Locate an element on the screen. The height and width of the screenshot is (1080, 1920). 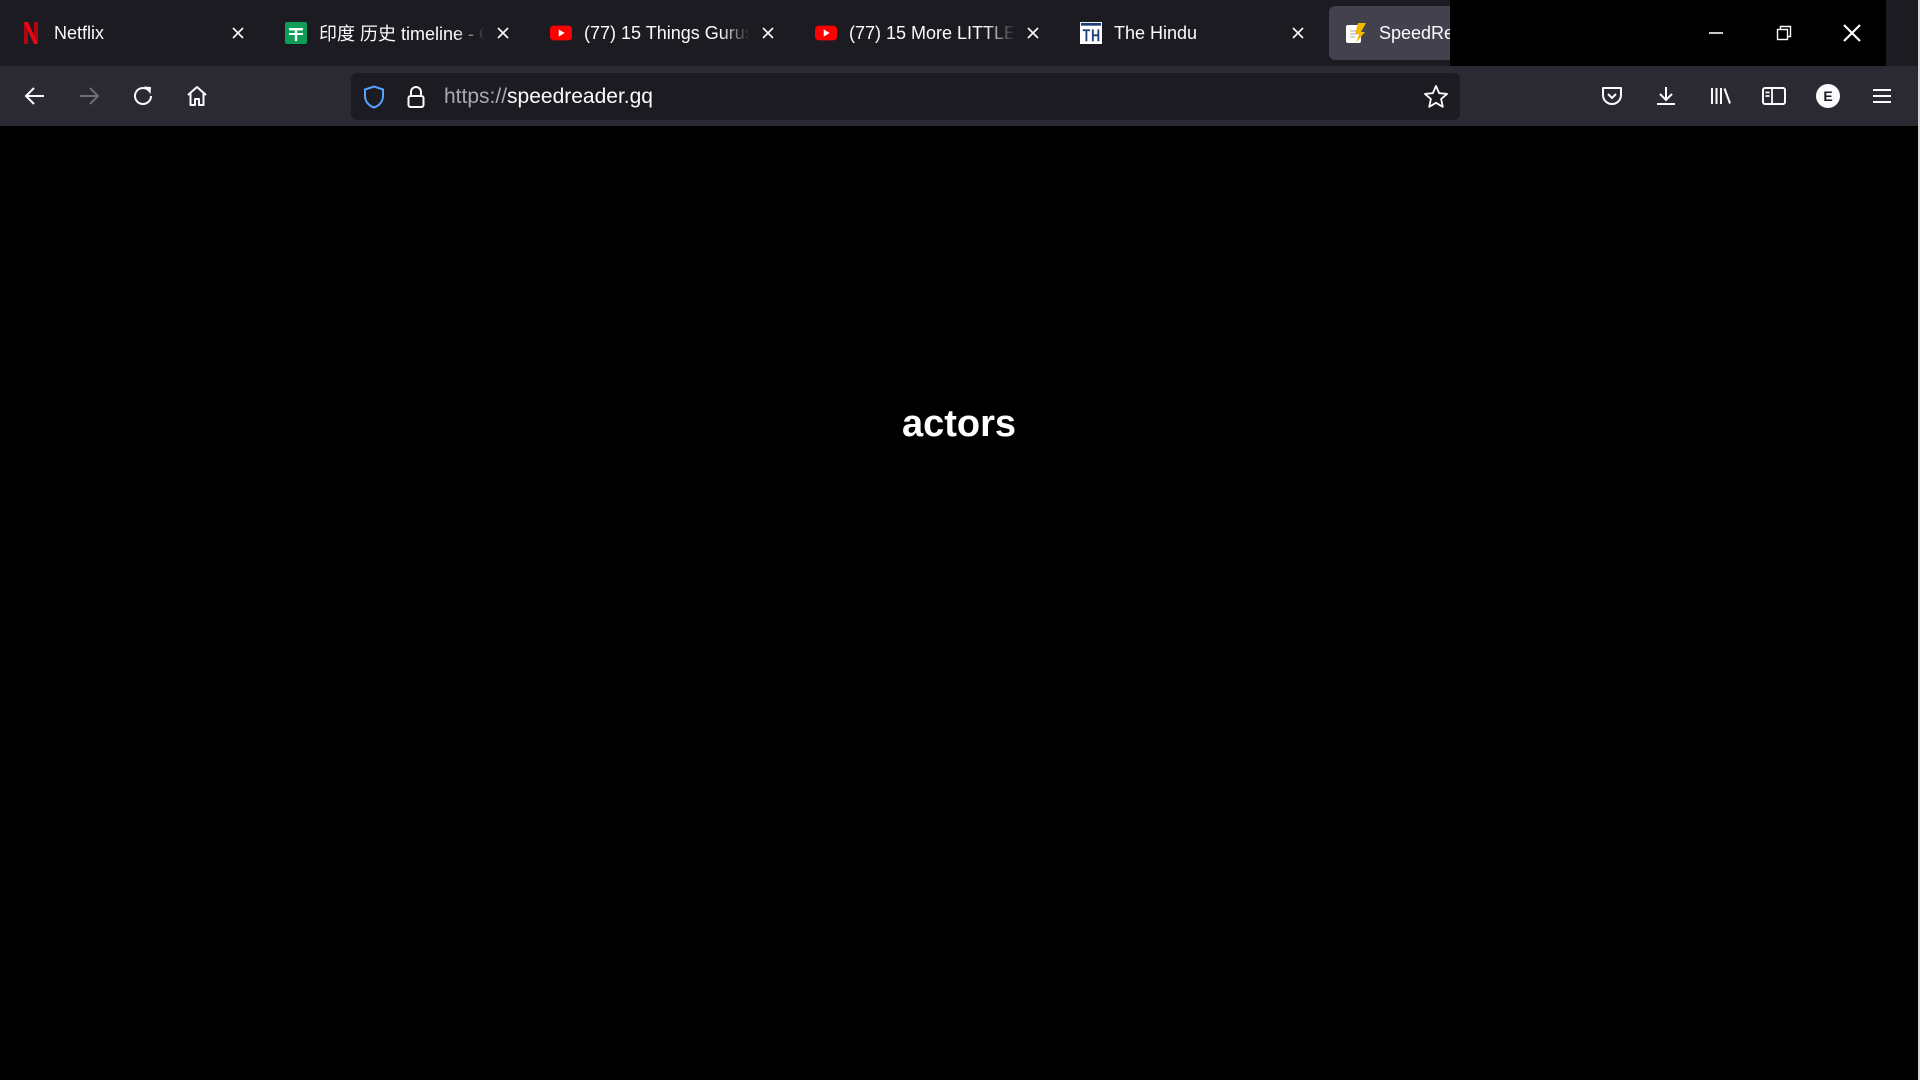
tab-strip: Netflix 印度 历史 timeline - Google is located at coordinates (960, 33).